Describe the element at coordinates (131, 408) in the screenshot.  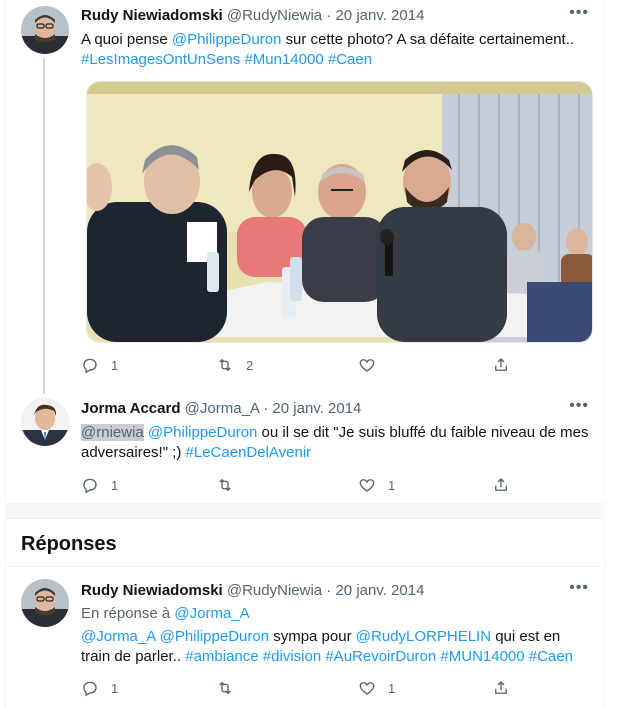
I see `display-name: Jorma Accard` at that location.